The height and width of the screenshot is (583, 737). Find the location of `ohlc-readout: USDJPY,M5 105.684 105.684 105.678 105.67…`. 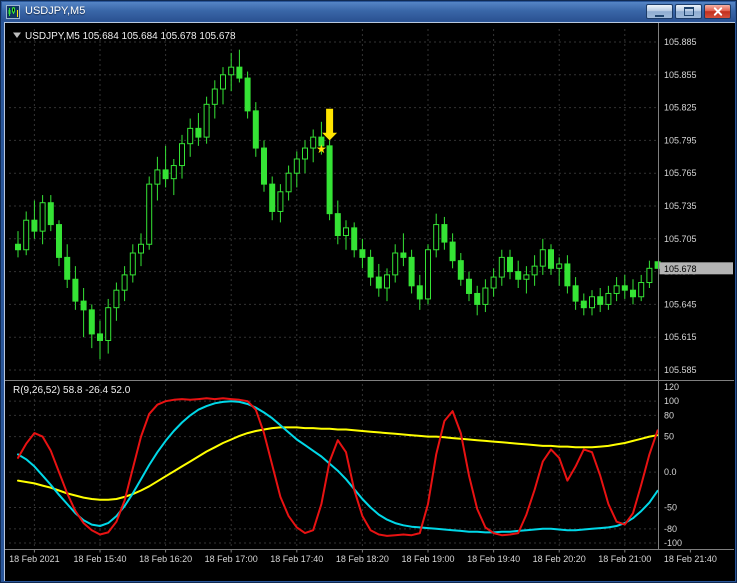

ohlc-readout: USDJPY,M5 105.684 105.684 105.678 105.67… is located at coordinates (124, 36).